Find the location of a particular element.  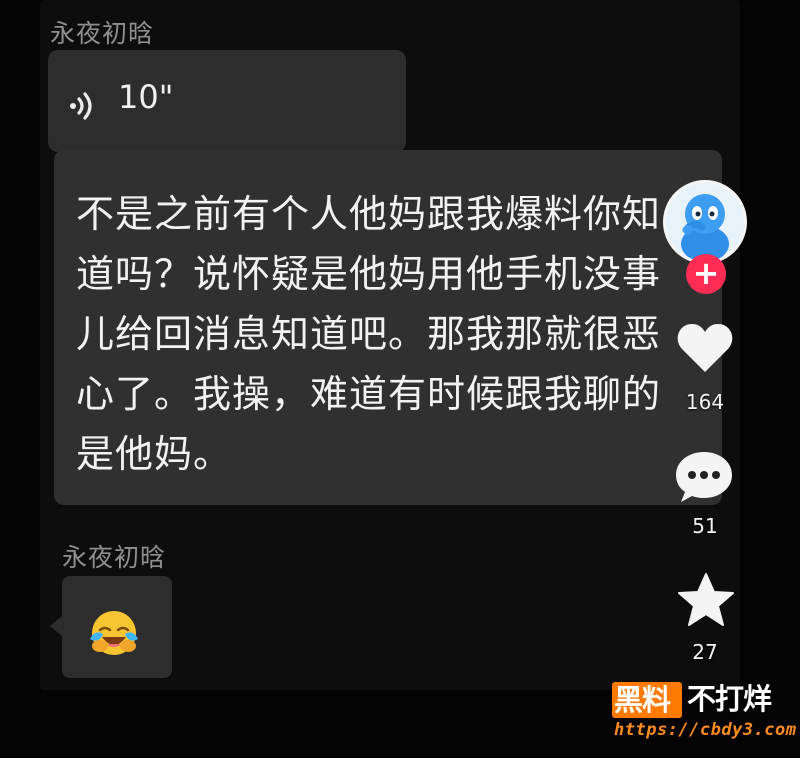

avatar-image is located at coordinates (705, 222).